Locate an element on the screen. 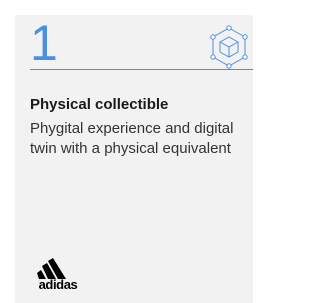 The image size is (320, 303). divider is located at coordinates (141, 69).